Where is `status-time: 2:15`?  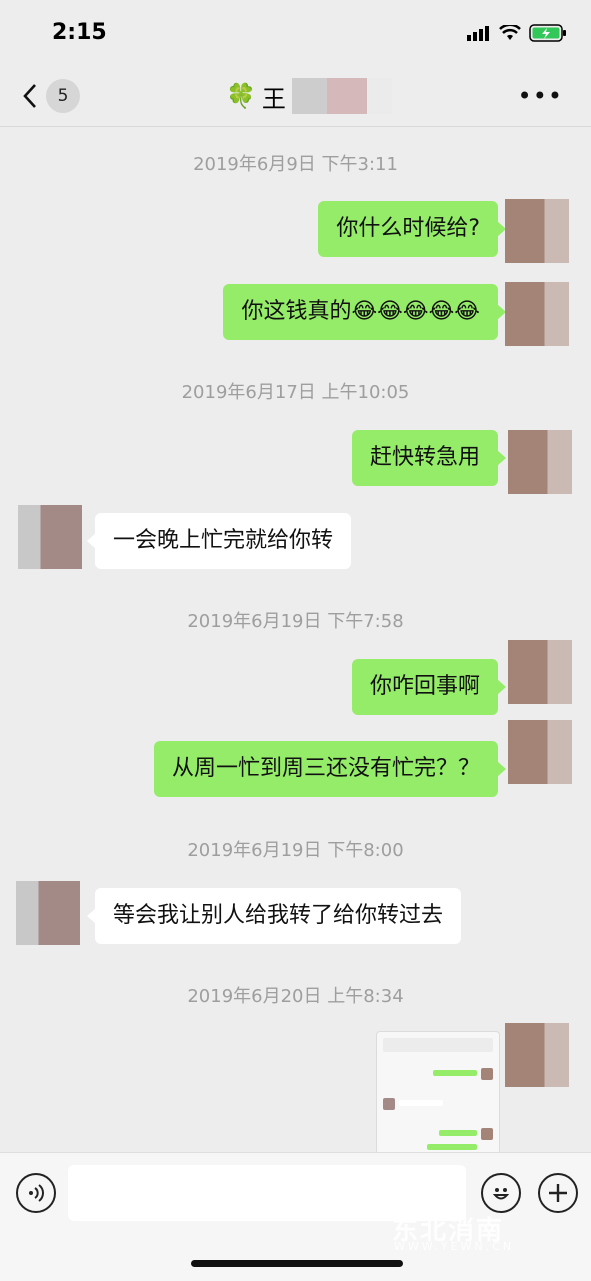
status-time: 2:15 is located at coordinates (79, 32).